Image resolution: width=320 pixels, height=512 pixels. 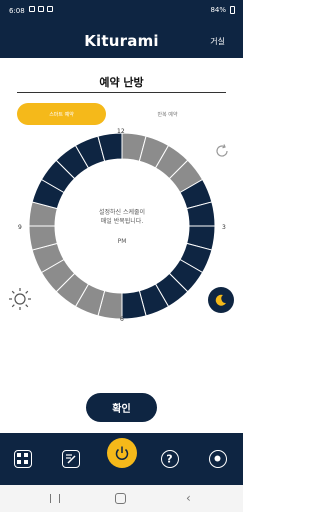 I want to click on power-icon, so click(x=122, y=453).